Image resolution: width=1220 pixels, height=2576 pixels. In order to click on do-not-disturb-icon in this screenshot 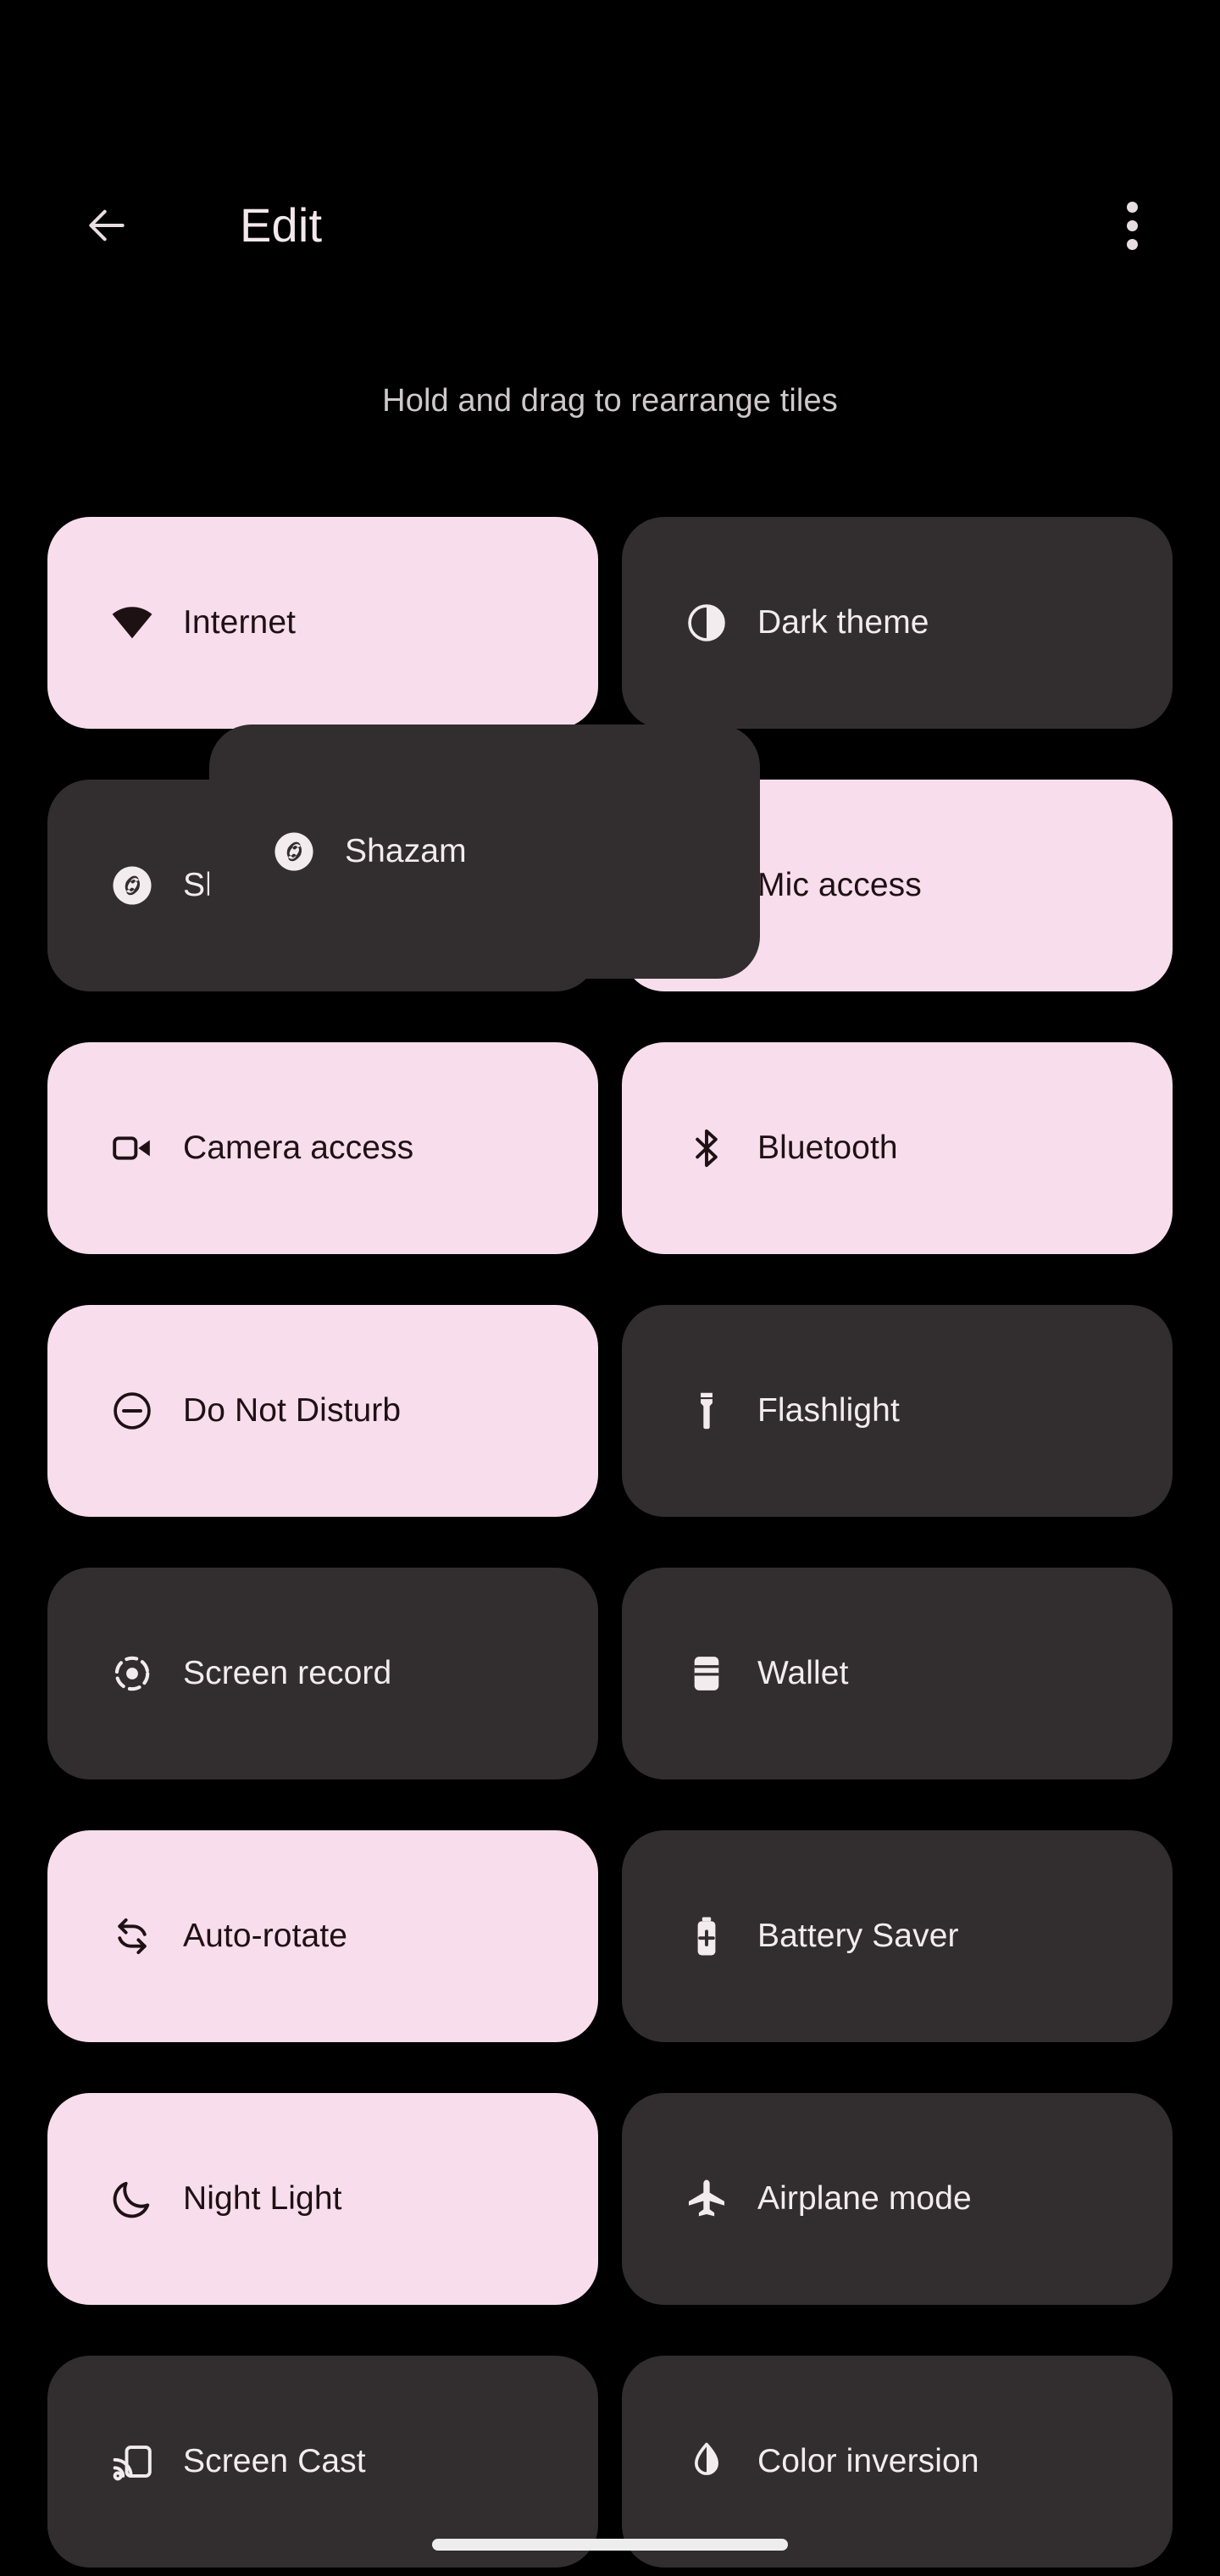, I will do `click(132, 1411)`.